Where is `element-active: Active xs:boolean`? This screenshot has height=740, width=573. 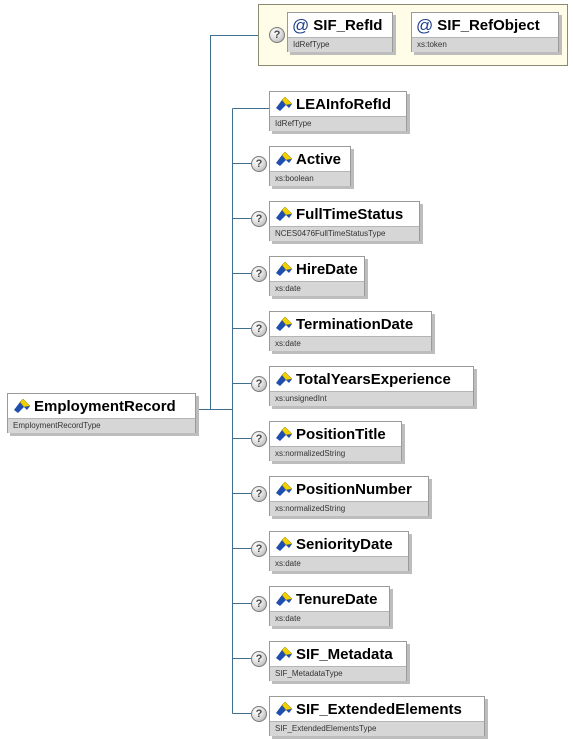
element-active: Active xs:boolean is located at coordinates (310, 166).